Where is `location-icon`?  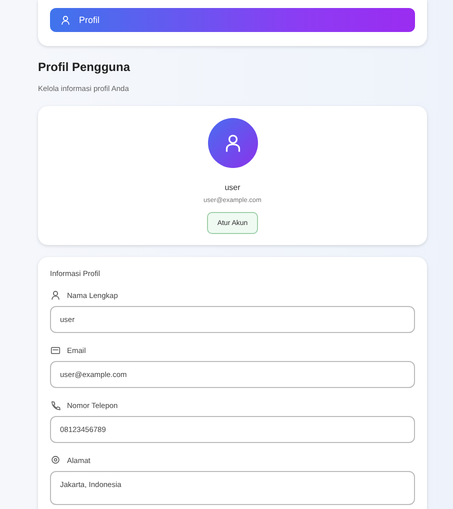 location-icon is located at coordinates (55, 460).